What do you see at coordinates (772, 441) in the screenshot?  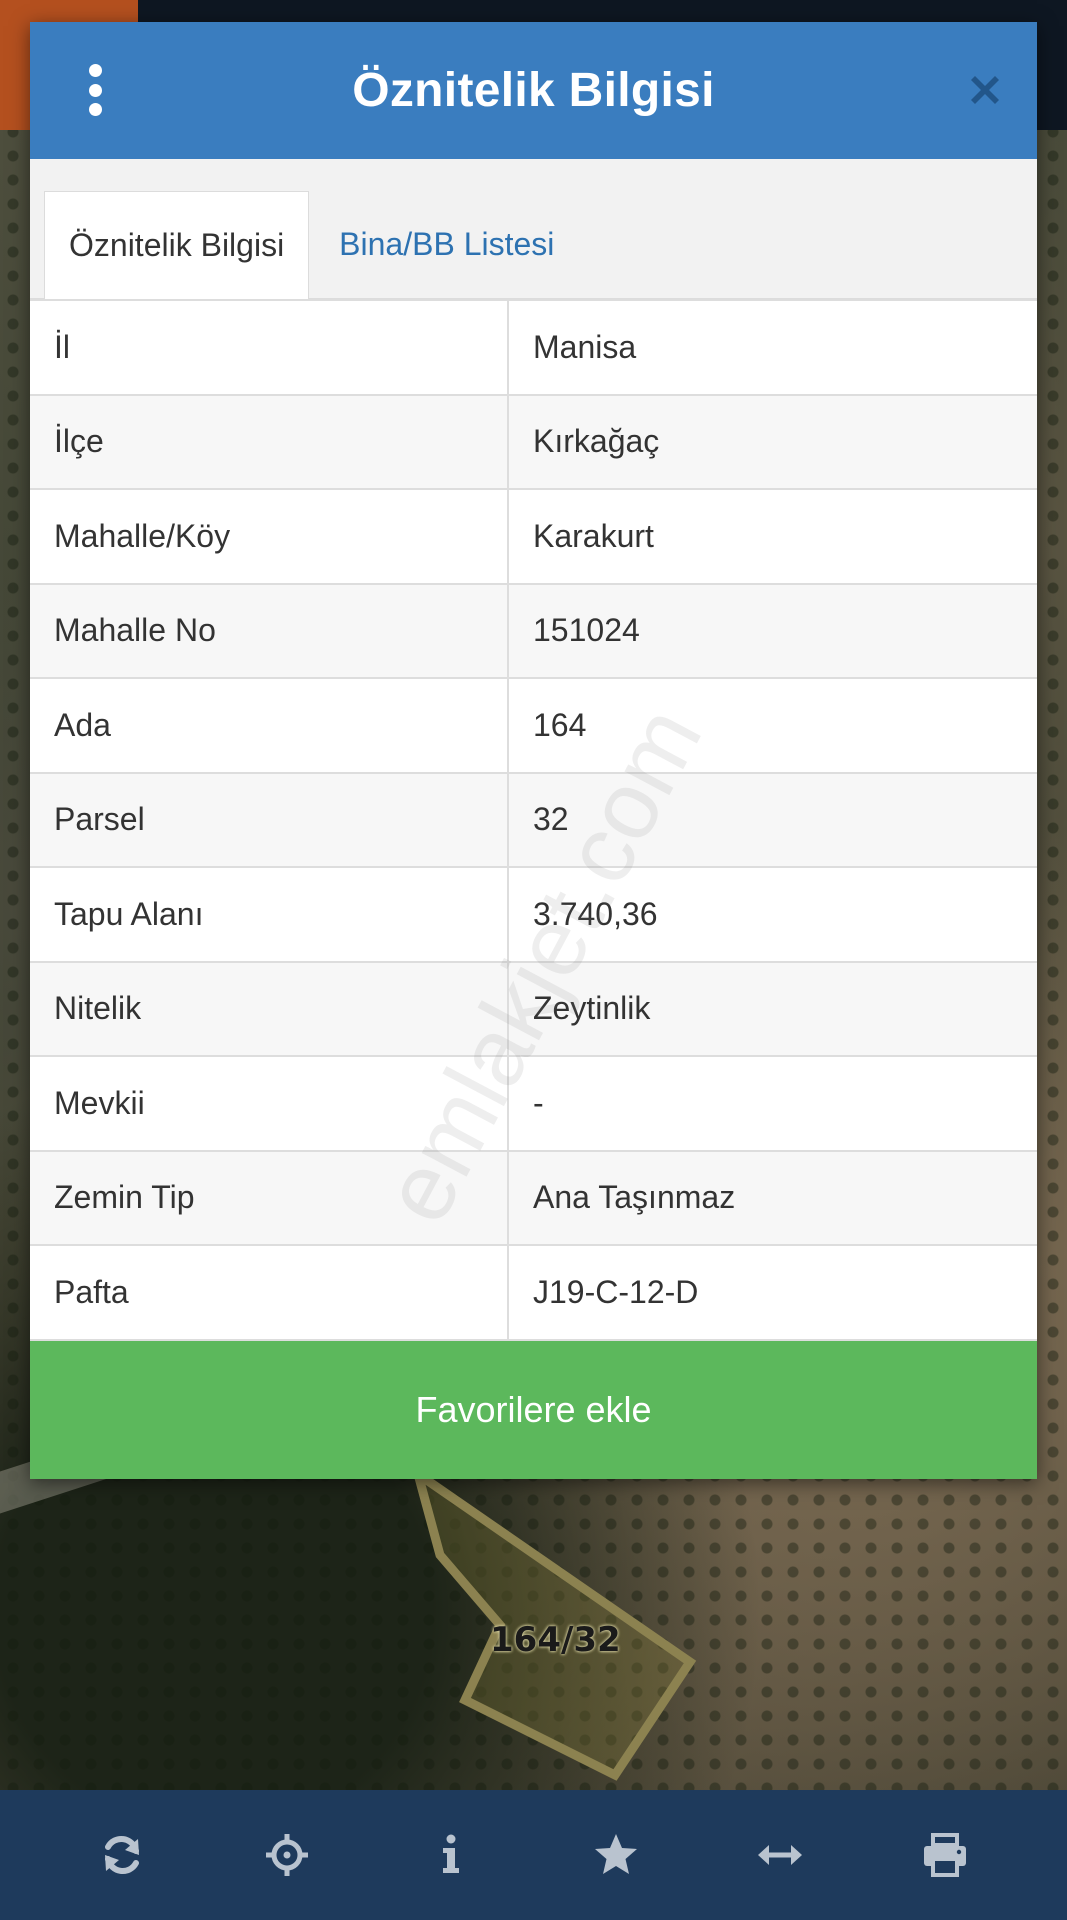 I see `row-value-ilce: Kırkağaç` at bounding box center [772, 441].